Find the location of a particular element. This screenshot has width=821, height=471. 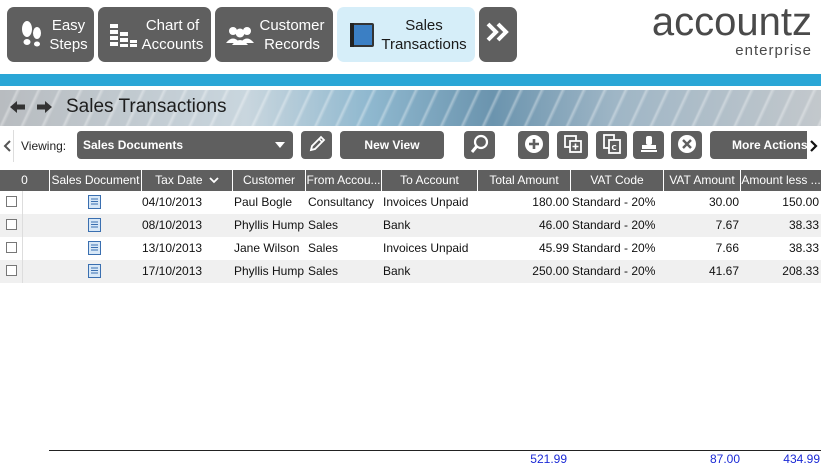

column-header-sales-document: Sales Document is located at coordinates (96, 180).